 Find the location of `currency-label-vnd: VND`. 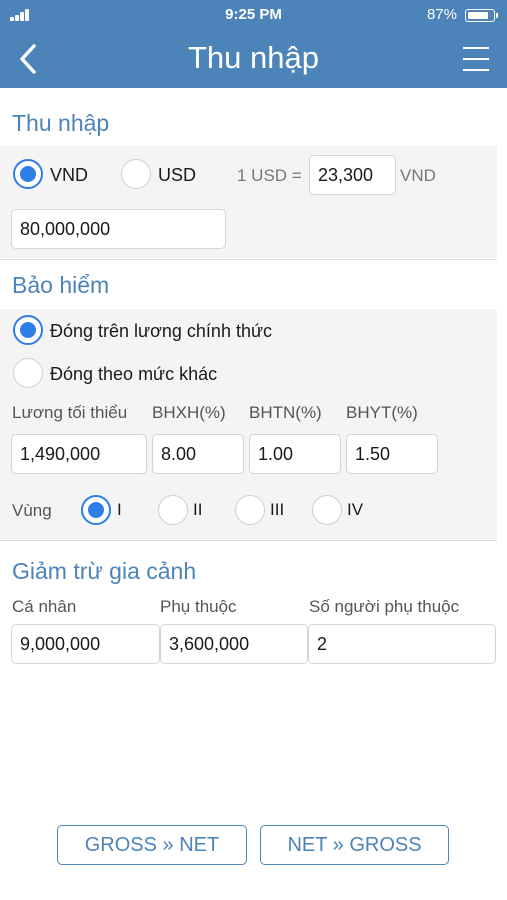

currency-label-vnd: VND is located at coordinates (69, 175).